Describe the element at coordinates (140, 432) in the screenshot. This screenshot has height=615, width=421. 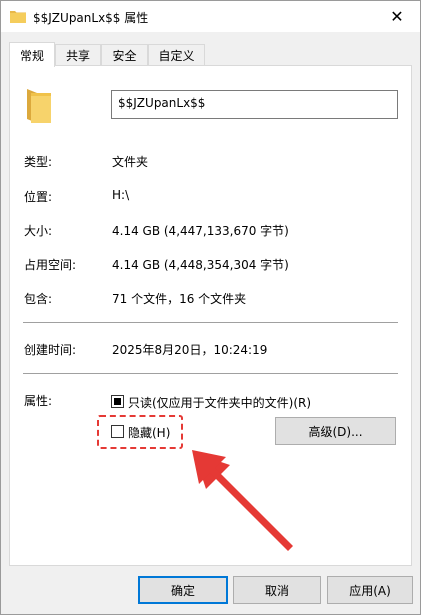
I see `highlight-box` at that location.